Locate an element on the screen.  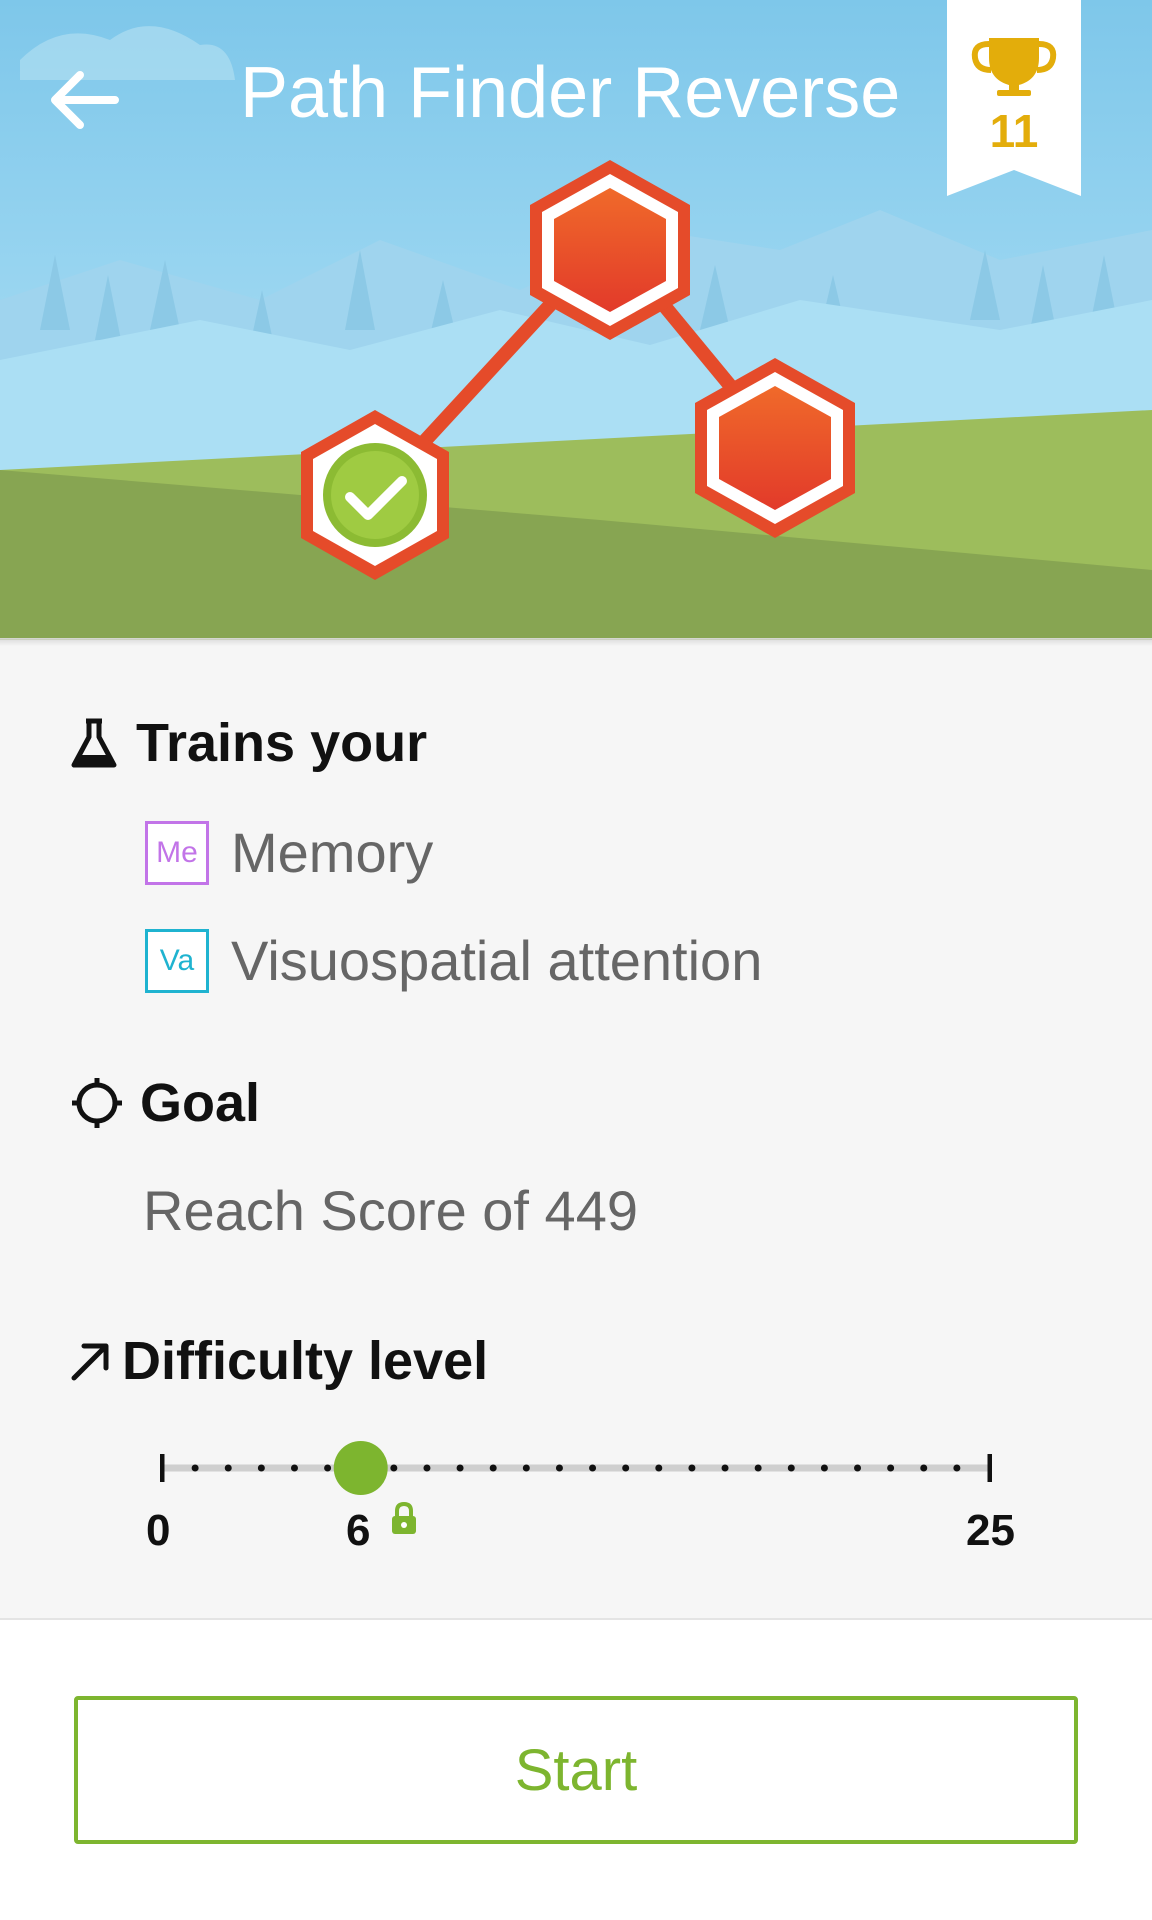
back-button is located at coordinates (85, 100).